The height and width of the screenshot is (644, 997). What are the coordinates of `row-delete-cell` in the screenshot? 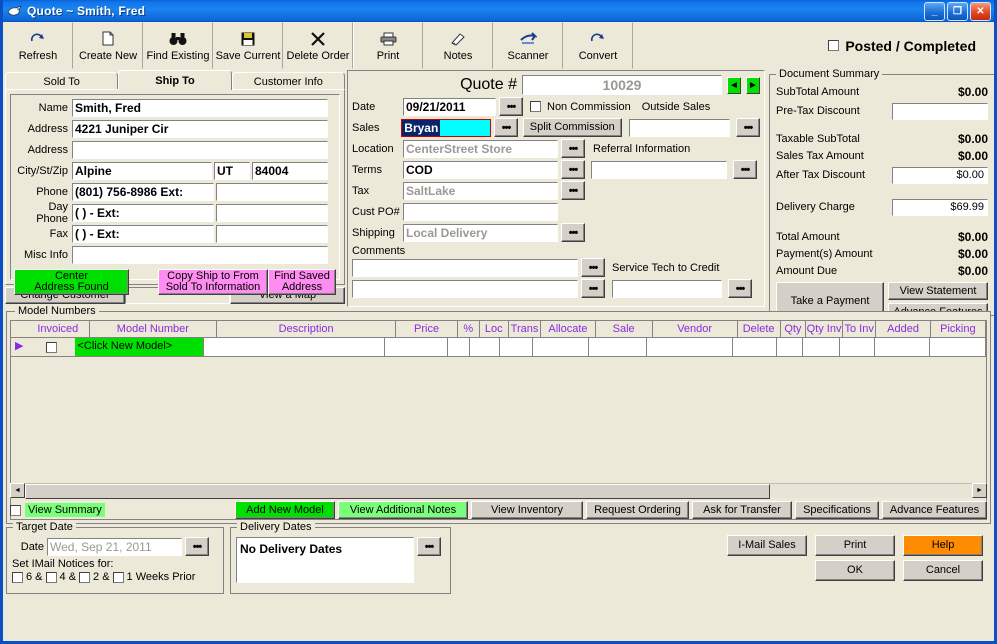 It's located at (755, 347).